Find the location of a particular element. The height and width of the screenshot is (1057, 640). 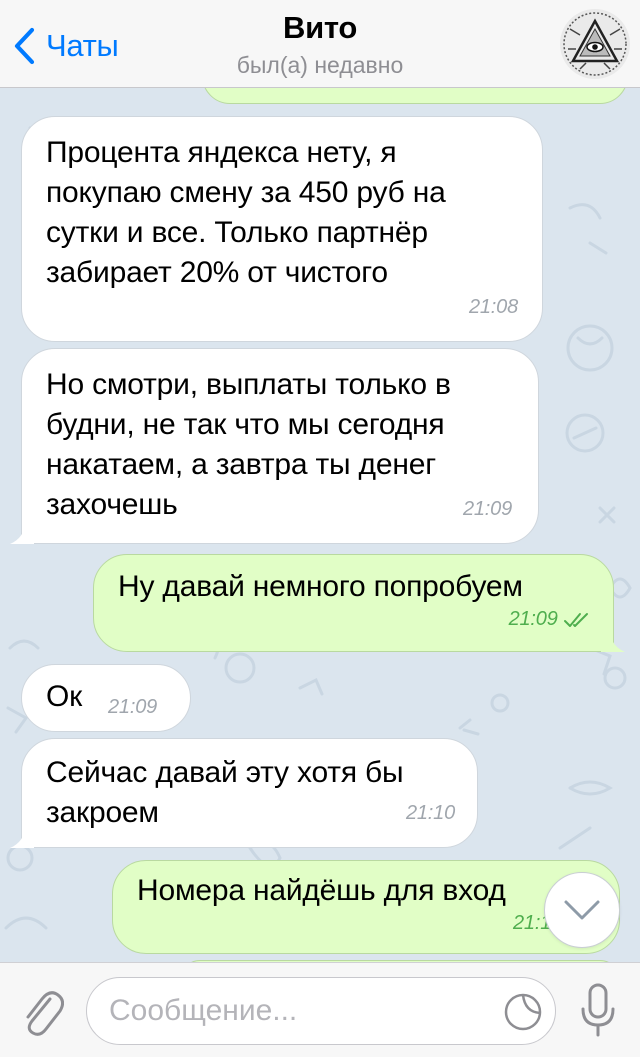

chat-title-area: Вито был(а) недавно is located at coordinates (320, 44).